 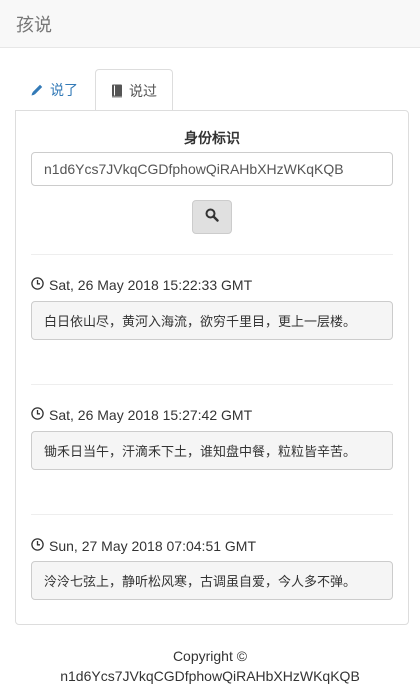 I want to click on navbar: 孩说, so click(x=210, y=24).